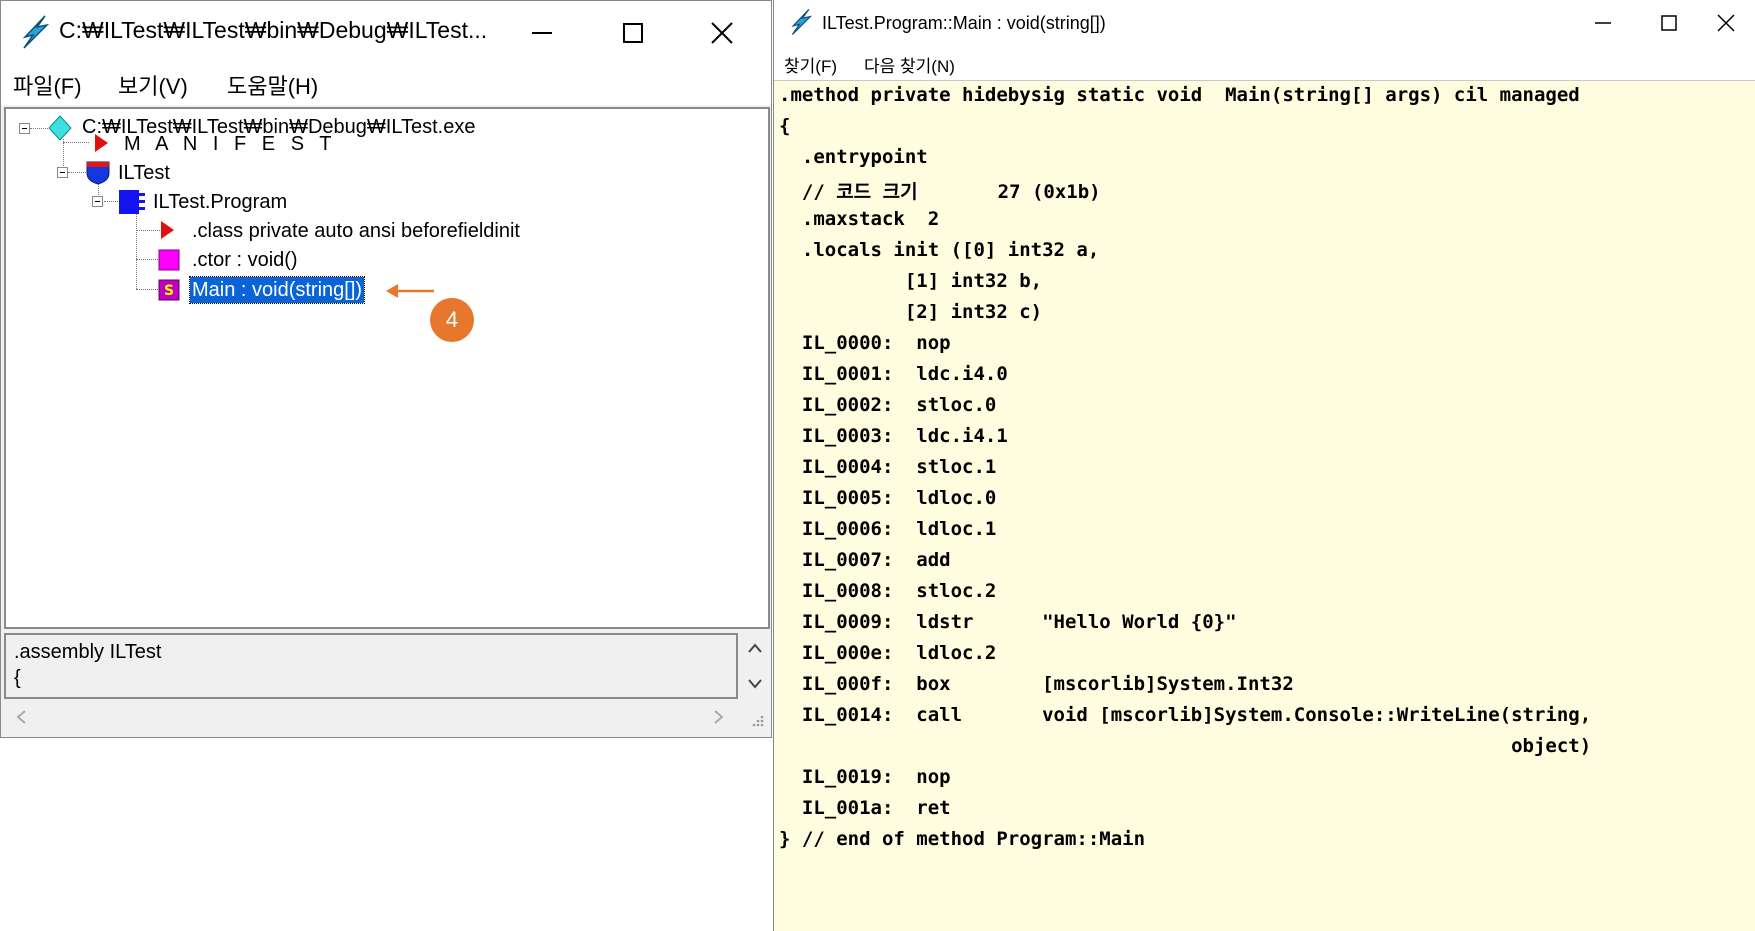 The image size is (1755, 931). Describe the element at coordinates (911, 312) in the screenshot. I see `code-line: [2] int32 c)` at that location.